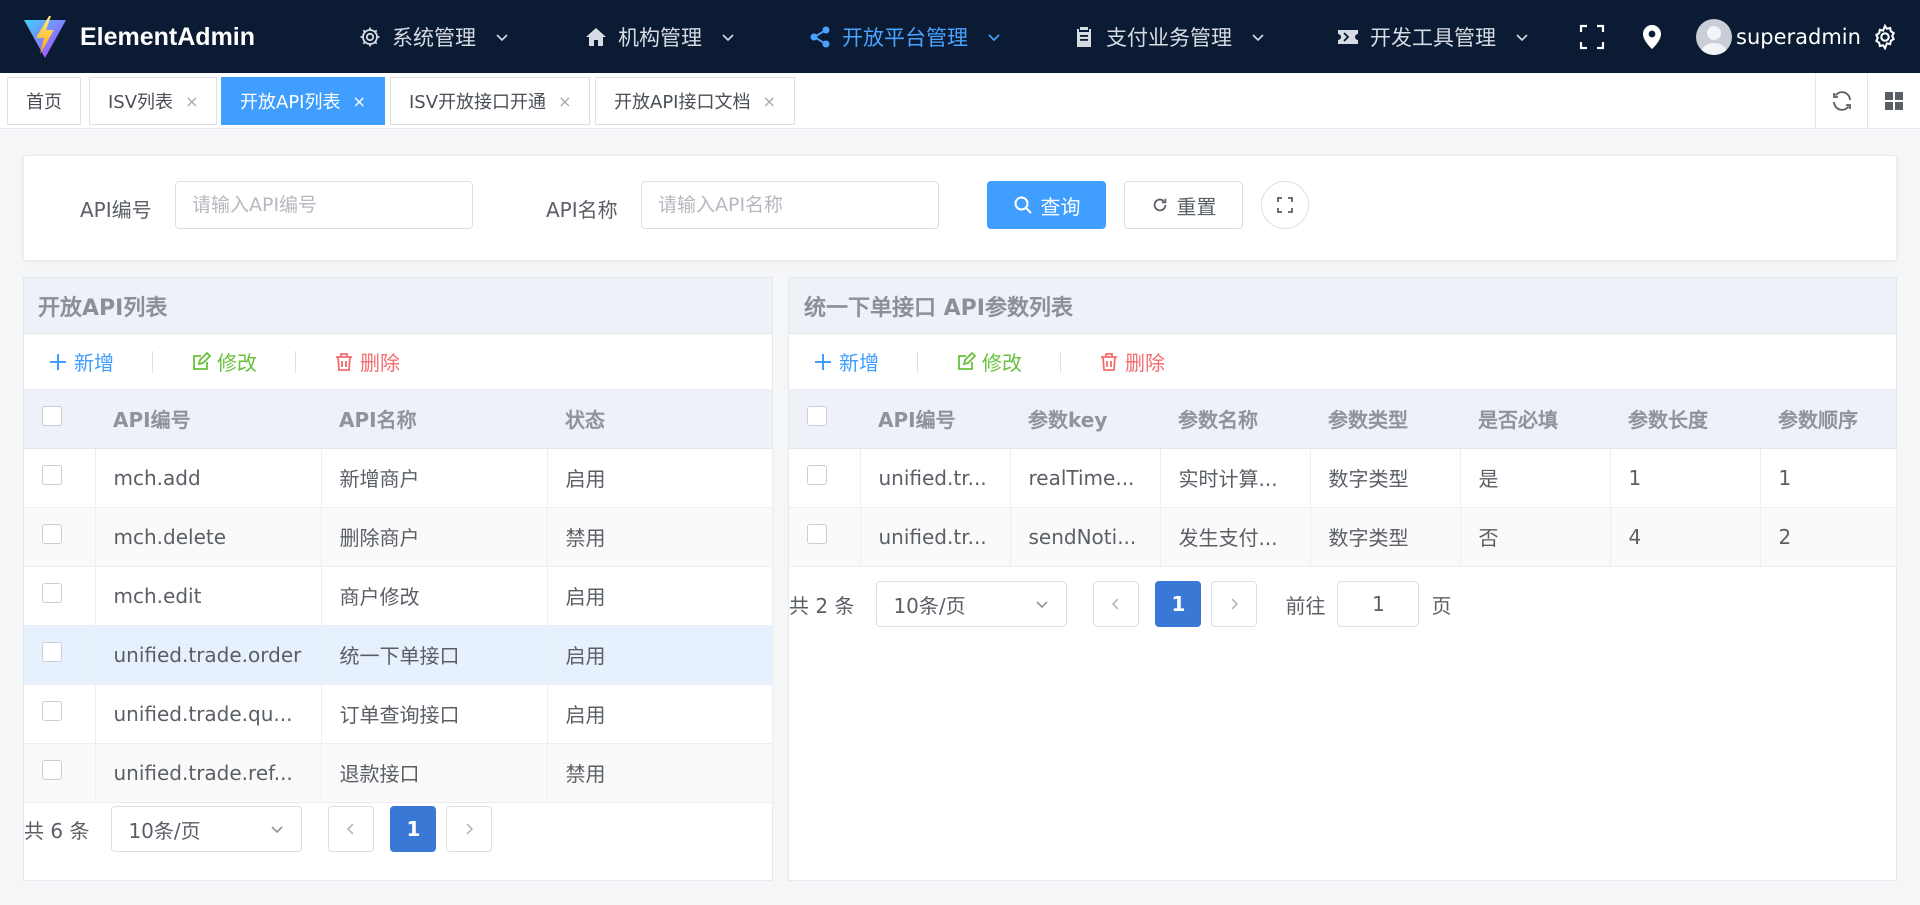 This screenshot has width=1920, height=905. Describe the element at coordinates (1535, 419) in the screenshot. I see `column-header: 是否必填` at that location.